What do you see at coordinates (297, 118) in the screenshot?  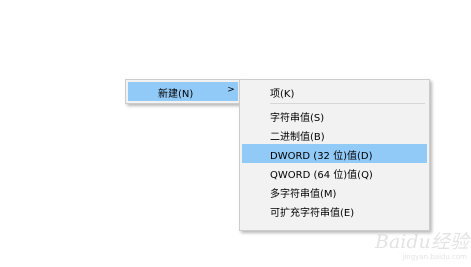 I see `submenu-item-label: 字符串值(S)` at bounding box center [297, 118].